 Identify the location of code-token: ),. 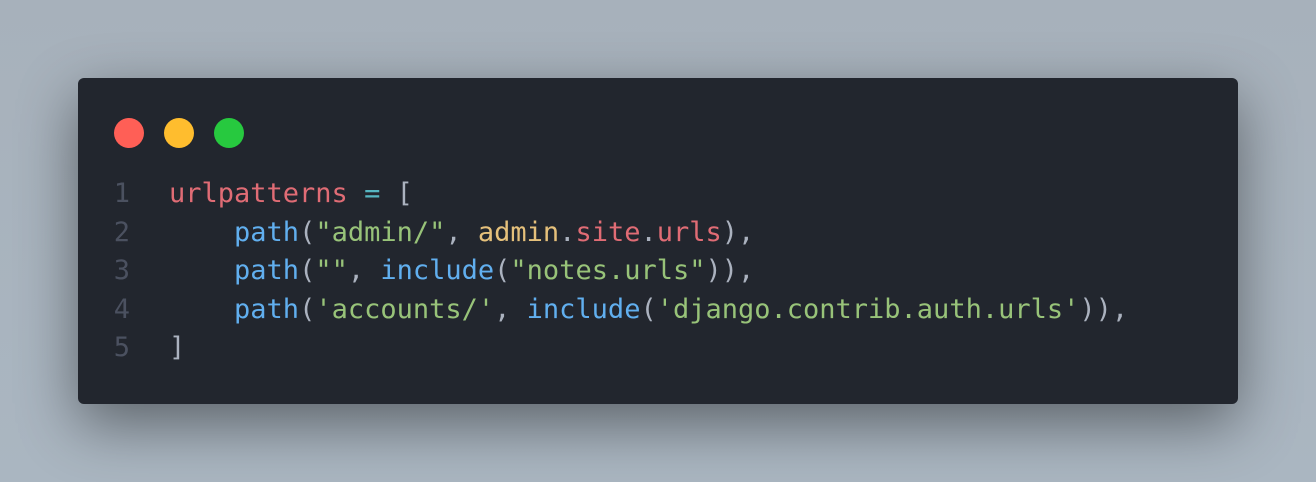
(738, 232).